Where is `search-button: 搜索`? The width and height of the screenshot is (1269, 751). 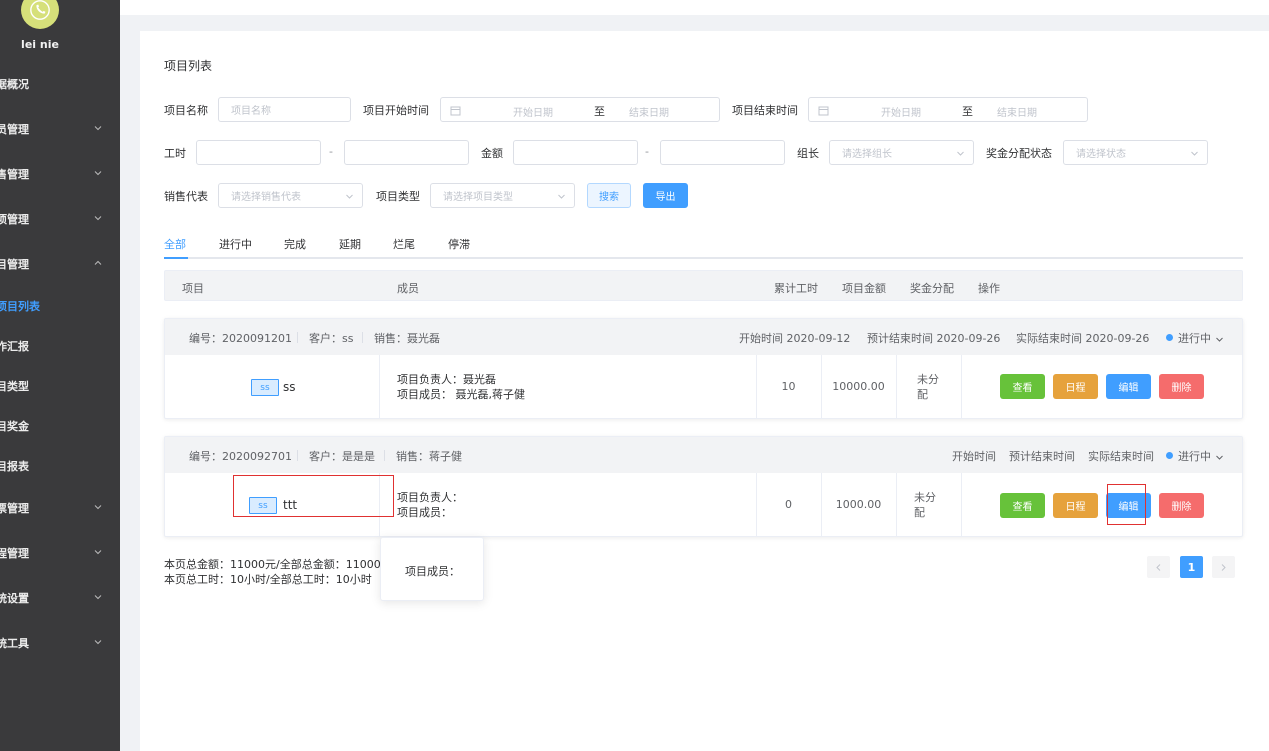 search-button: 搜索 is located at coordinates (609, 195).